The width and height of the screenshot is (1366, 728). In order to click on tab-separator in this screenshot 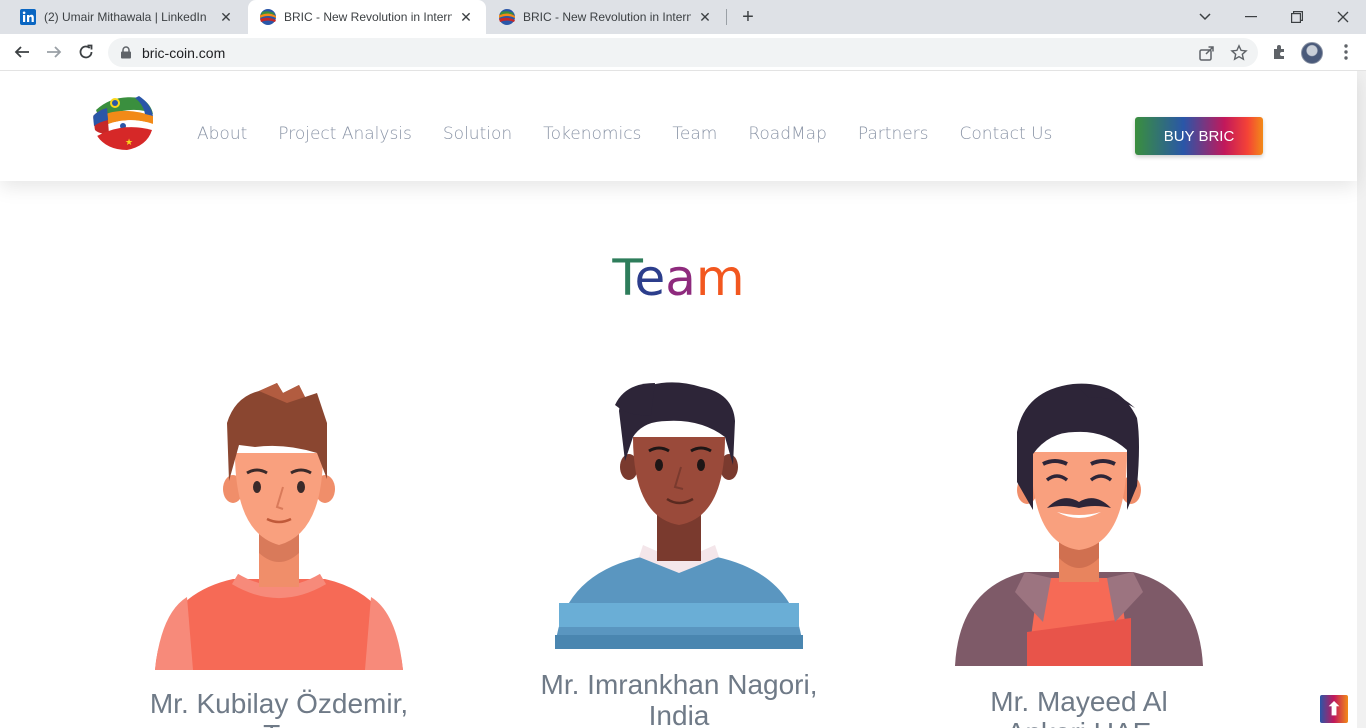, I will do `click(726, 17)`.